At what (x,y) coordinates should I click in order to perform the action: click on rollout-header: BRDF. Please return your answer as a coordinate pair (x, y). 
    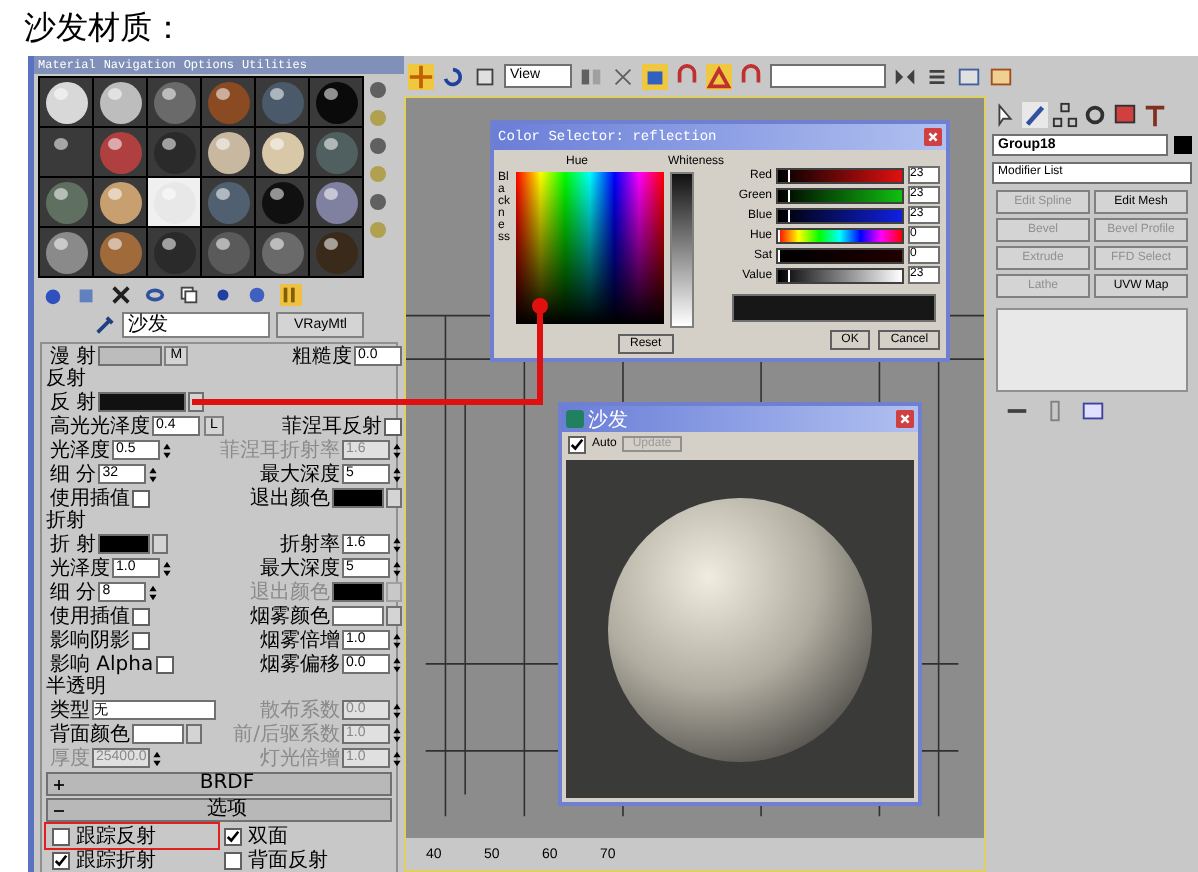
    Looking at the image, I should click on (219, 784).